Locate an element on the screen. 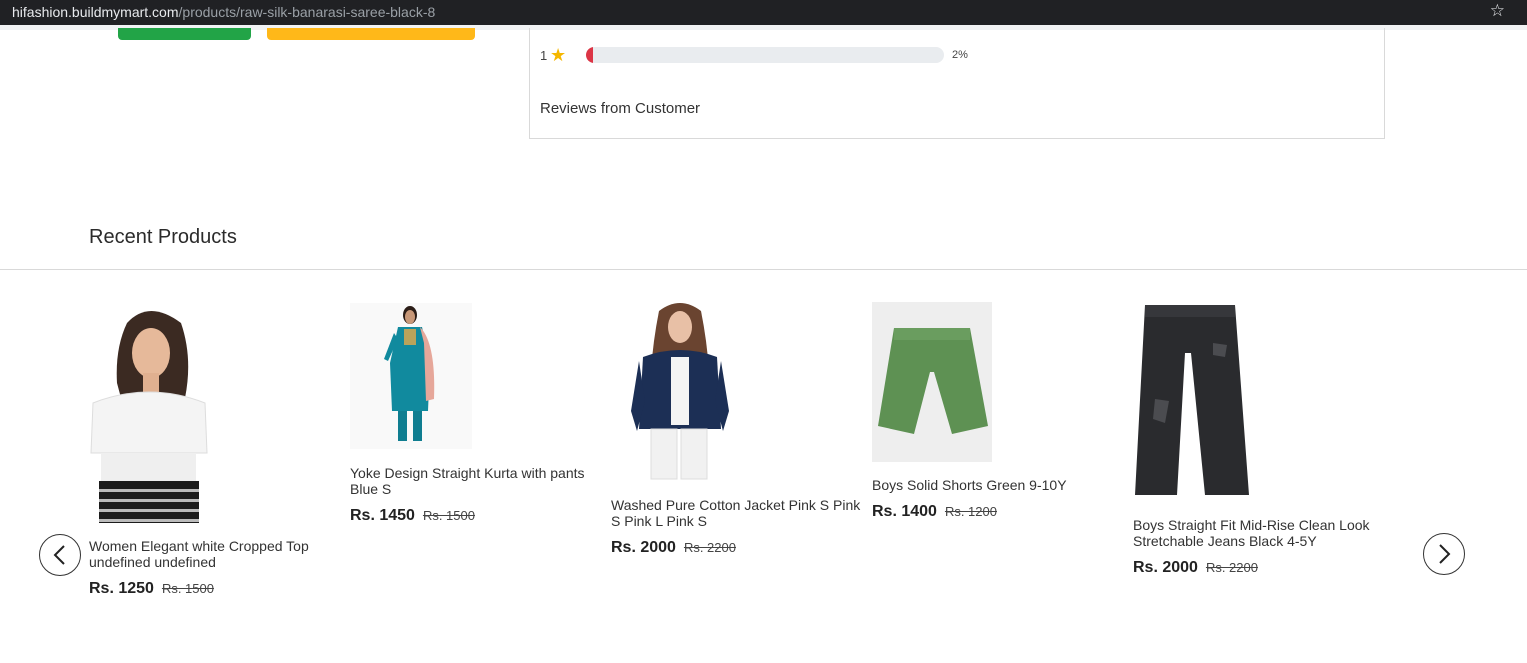  price-row: Rs. 1250 Rs. 1500 is located at coordinates (151, 589).